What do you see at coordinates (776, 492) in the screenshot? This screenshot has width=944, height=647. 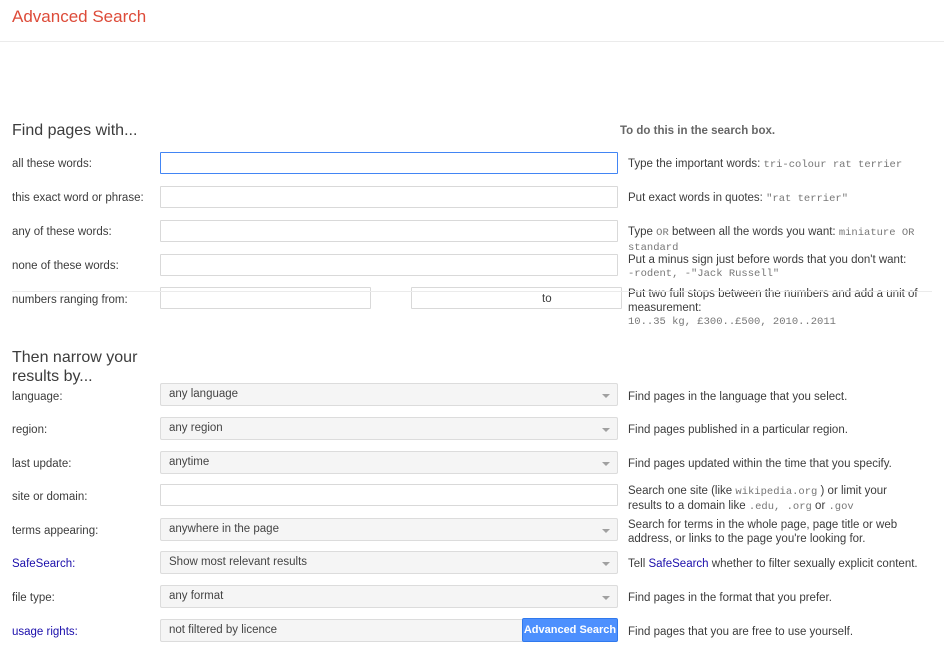 I see `hint-code-wikipedia: wikipedia.org` at bounding box center [776, 492].